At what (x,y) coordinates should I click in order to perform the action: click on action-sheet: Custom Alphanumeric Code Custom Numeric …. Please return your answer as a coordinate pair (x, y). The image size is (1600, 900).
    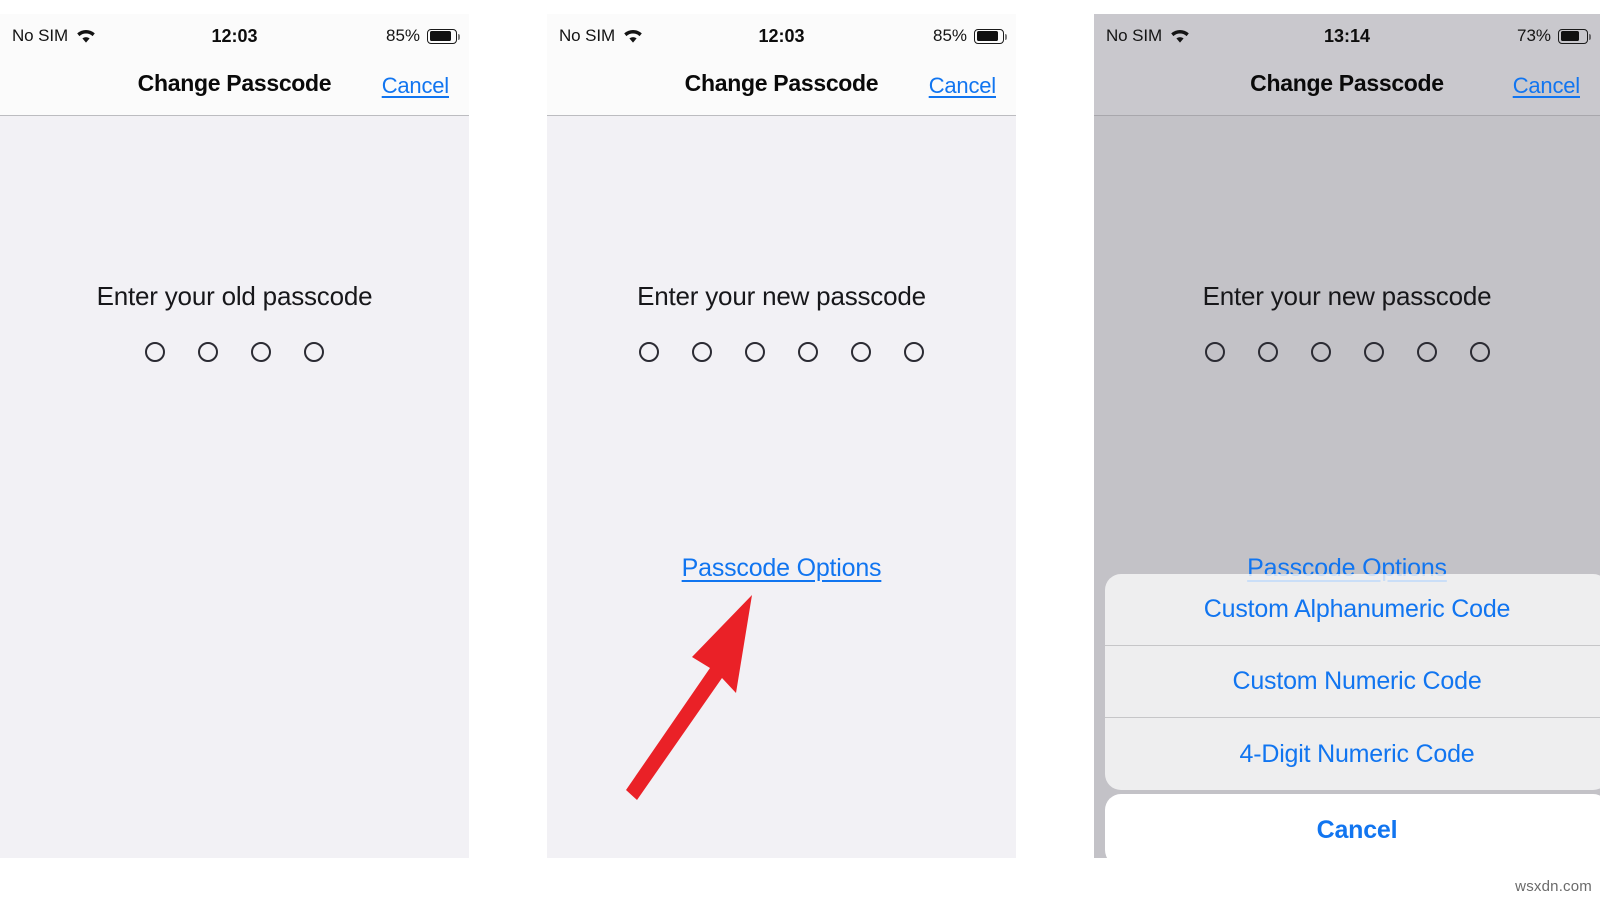
    Looking at the image, I should click on (1352, 682).